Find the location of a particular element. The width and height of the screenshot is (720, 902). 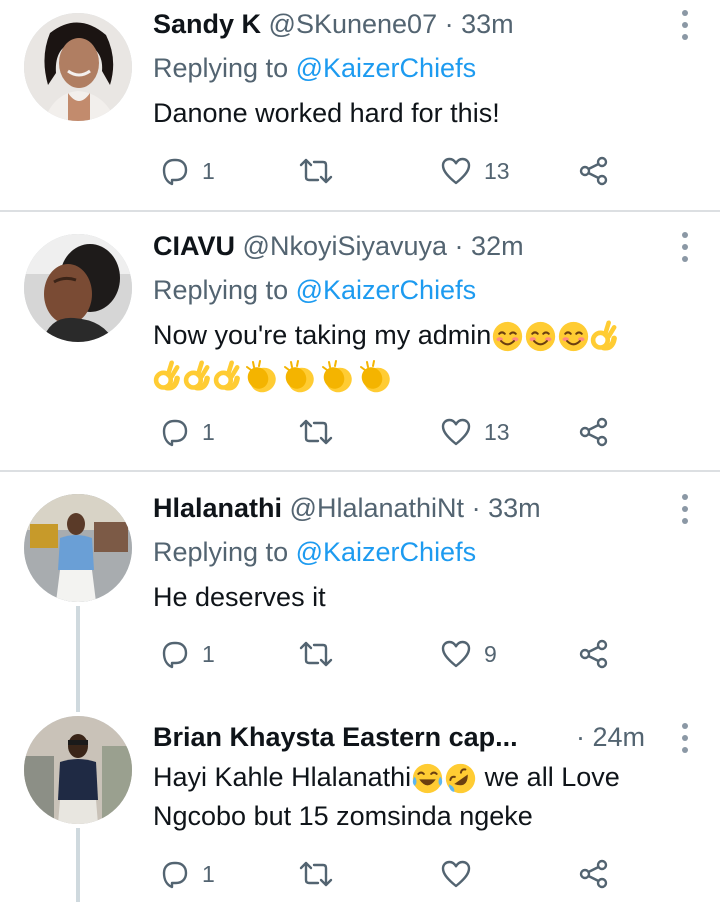

tweet-header: CIAVU @NkoyiSiyavuya · 32m is located at coordinates (406, 246).